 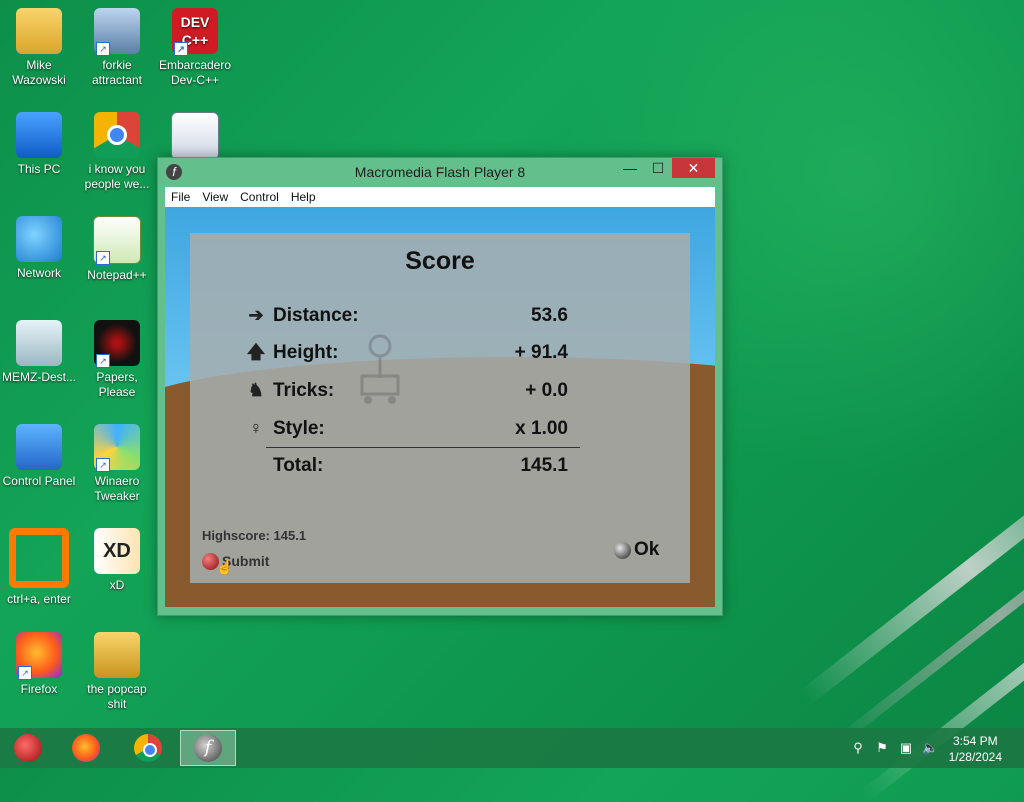 I want to click on window-titlebar: f Macromedia Flash Player 8 — ☐ ✕, so click(x=440, y=172).